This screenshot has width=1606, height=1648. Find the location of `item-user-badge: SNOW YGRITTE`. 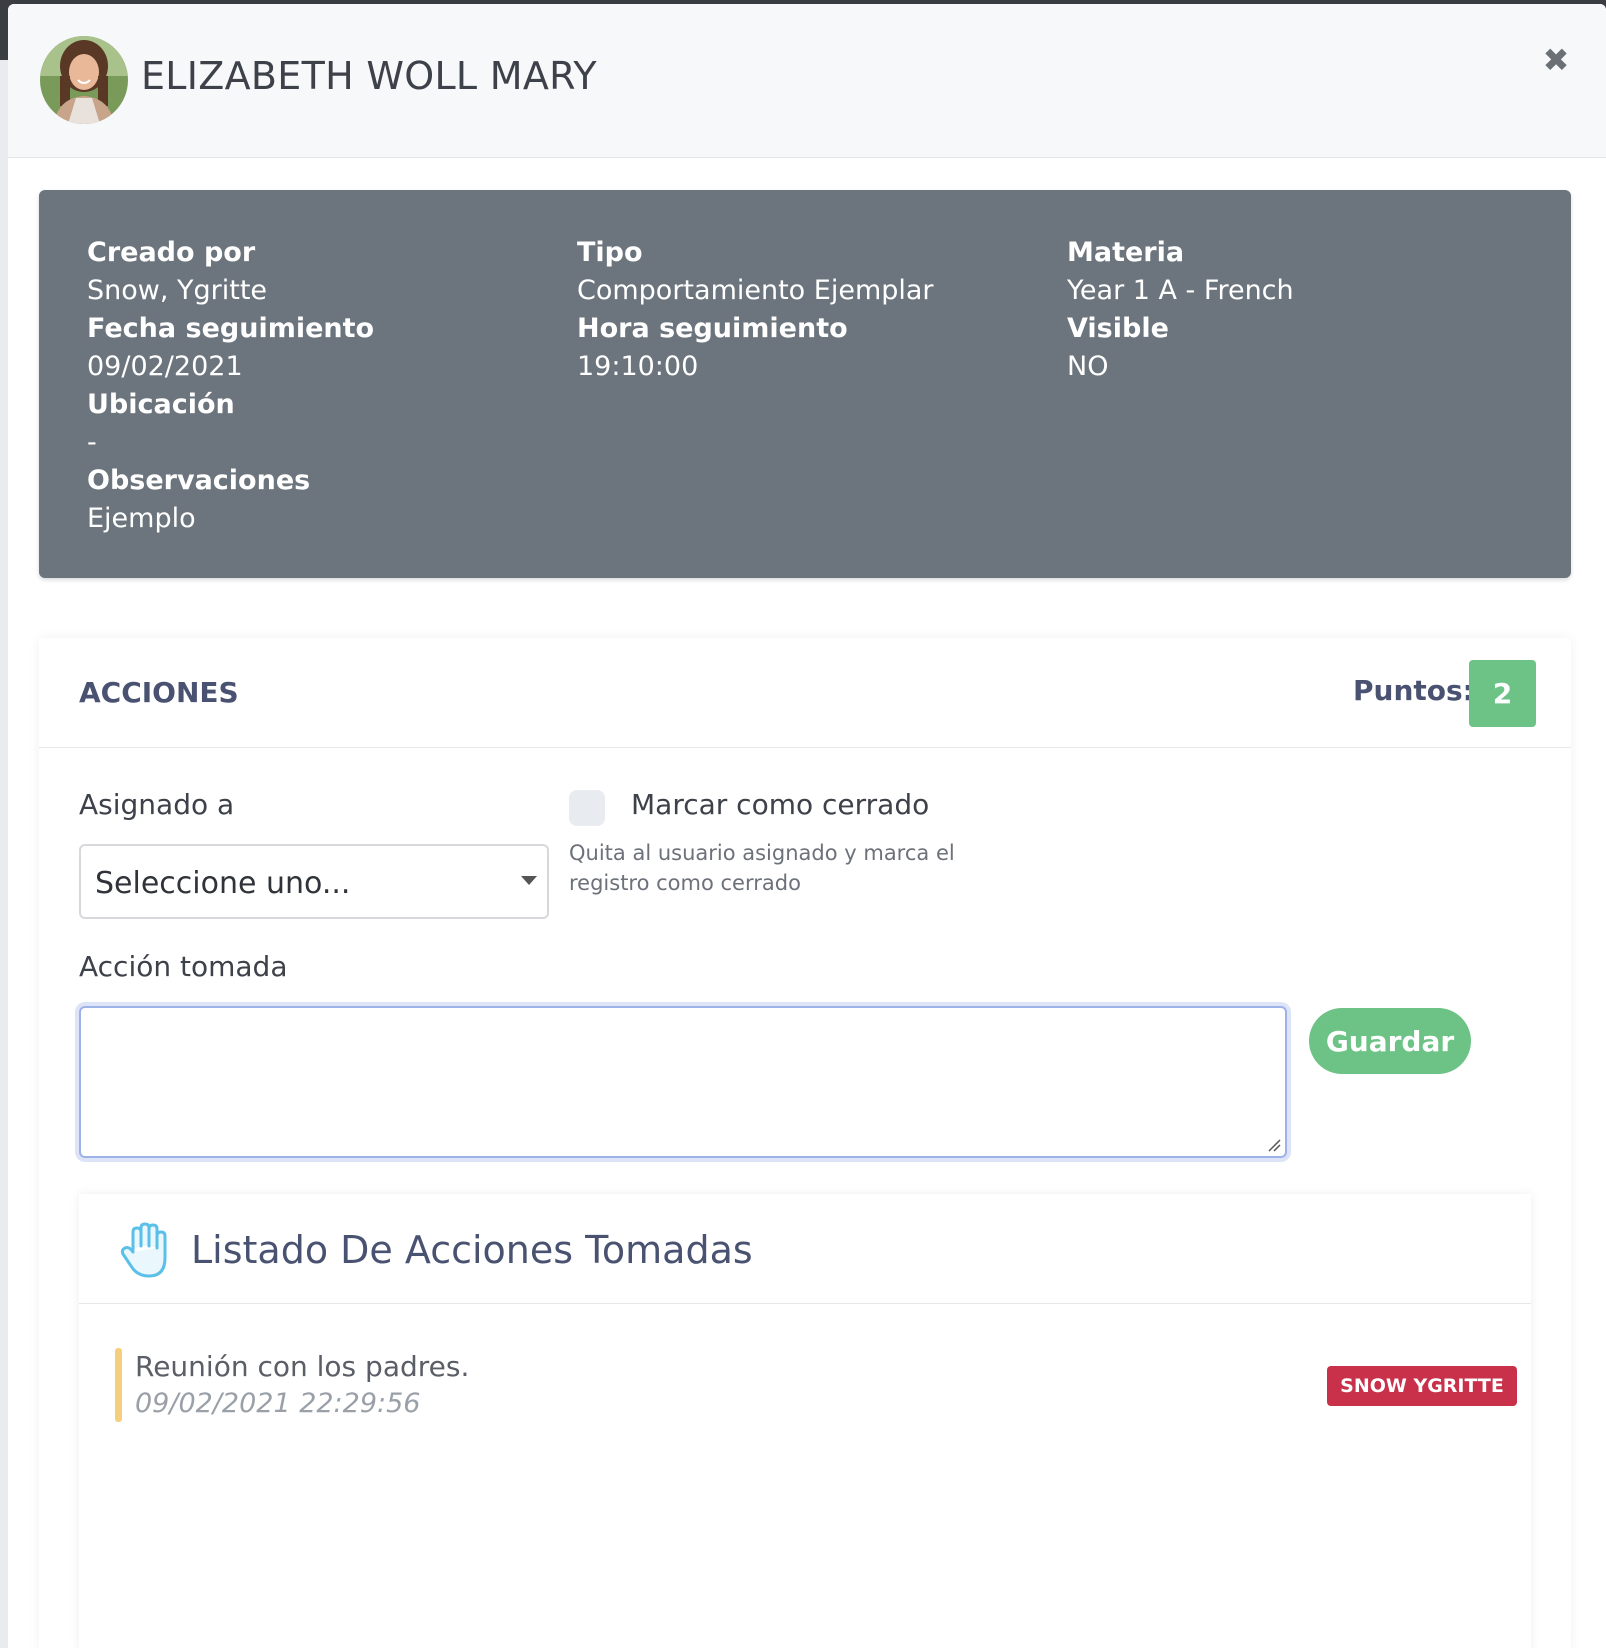

item-user-badge: SNOW YGRITTE is located at coordinates (1422, 1386).